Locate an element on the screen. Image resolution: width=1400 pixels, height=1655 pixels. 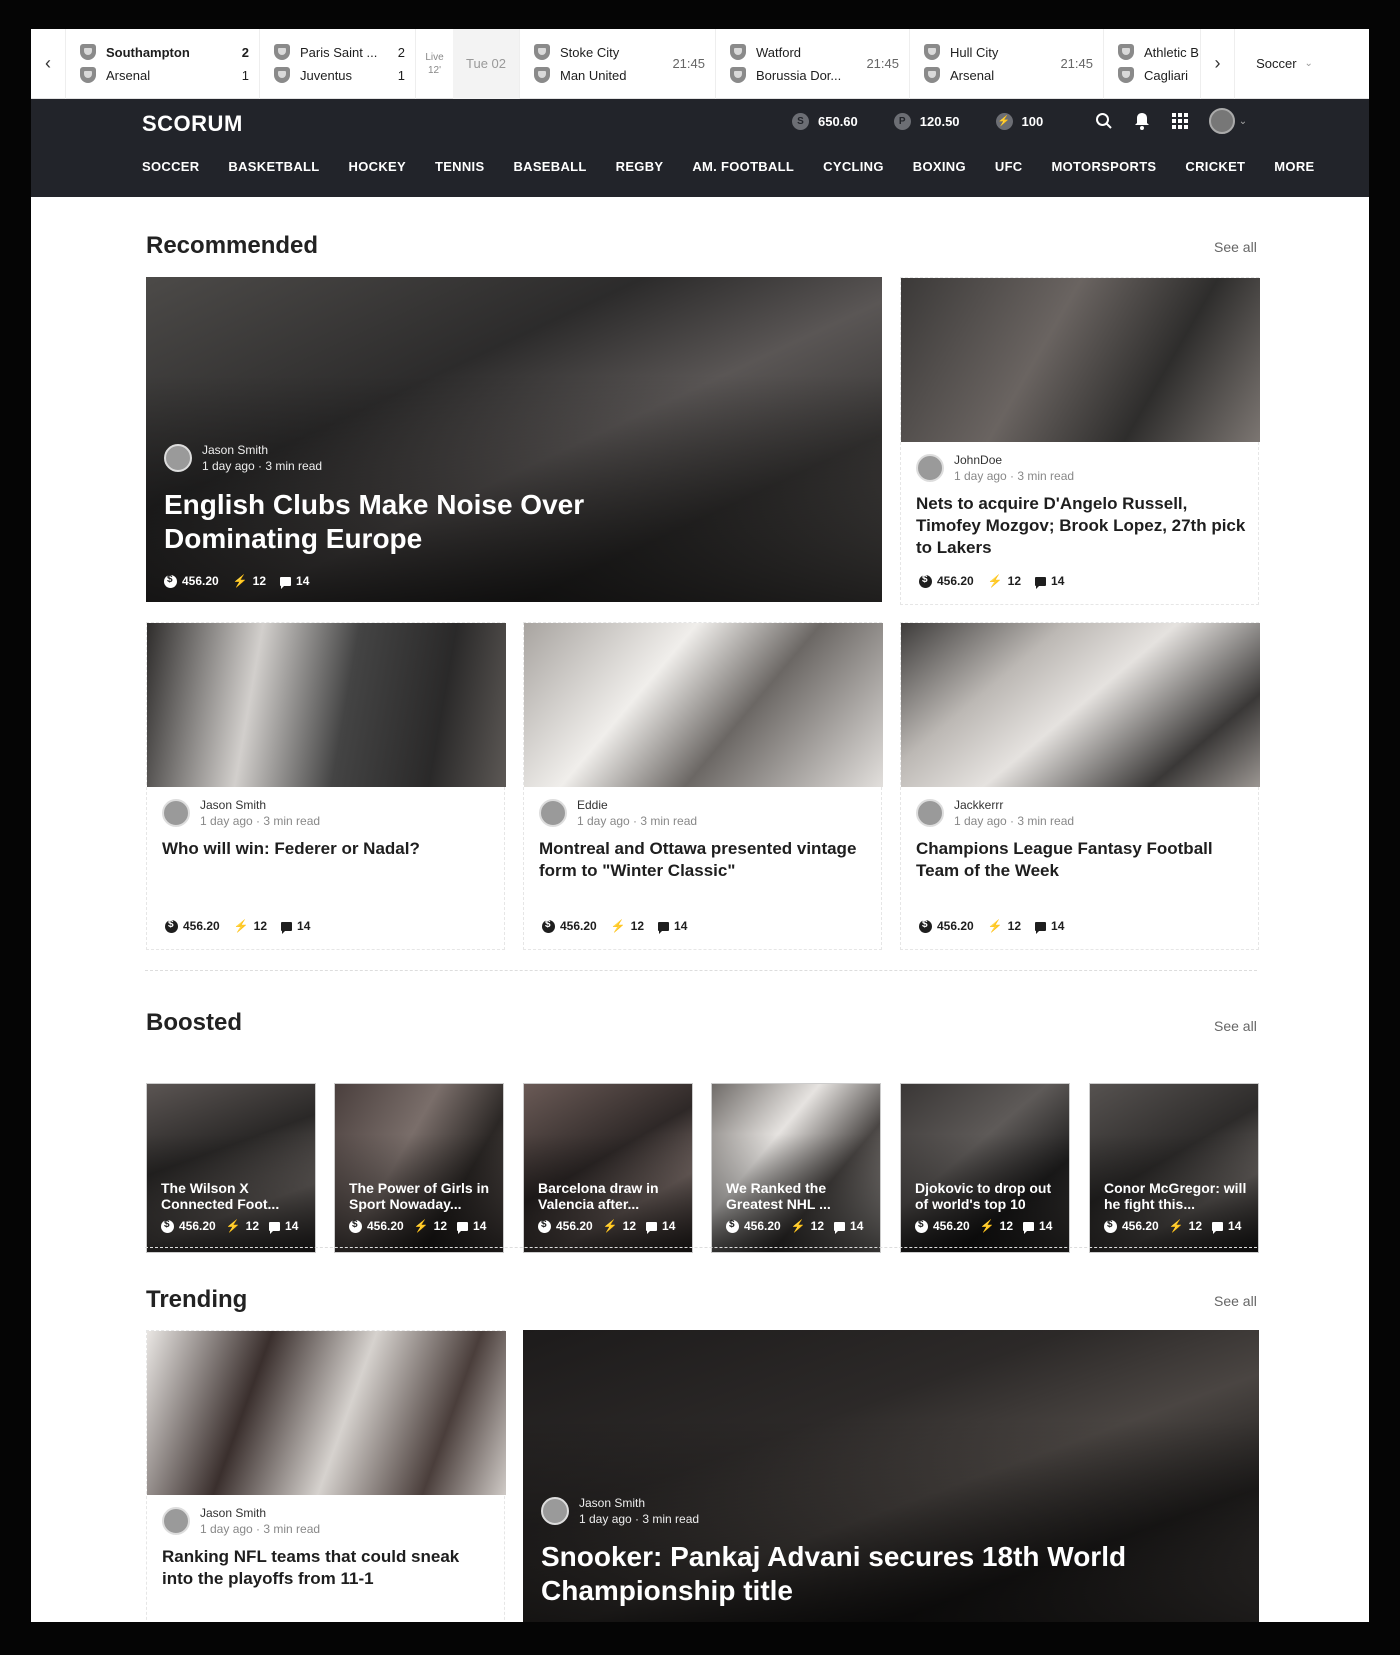
away-team: Arsenal is located at coordinates (128, 75).